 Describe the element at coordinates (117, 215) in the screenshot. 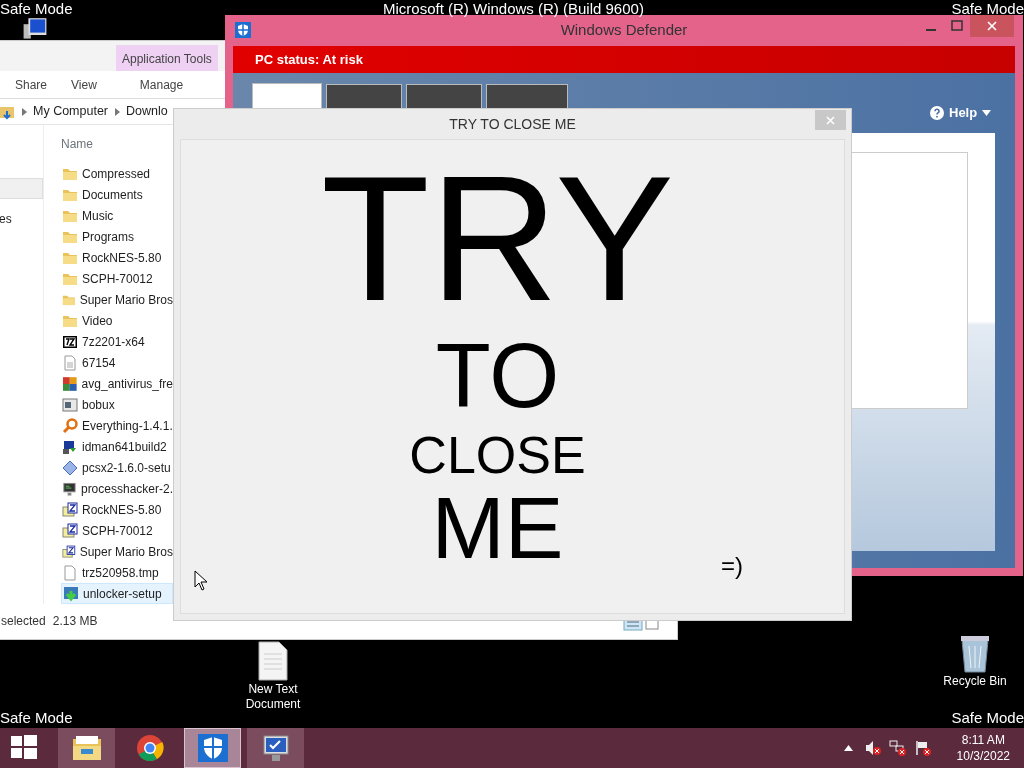

I see `file-row: Music` at that location.